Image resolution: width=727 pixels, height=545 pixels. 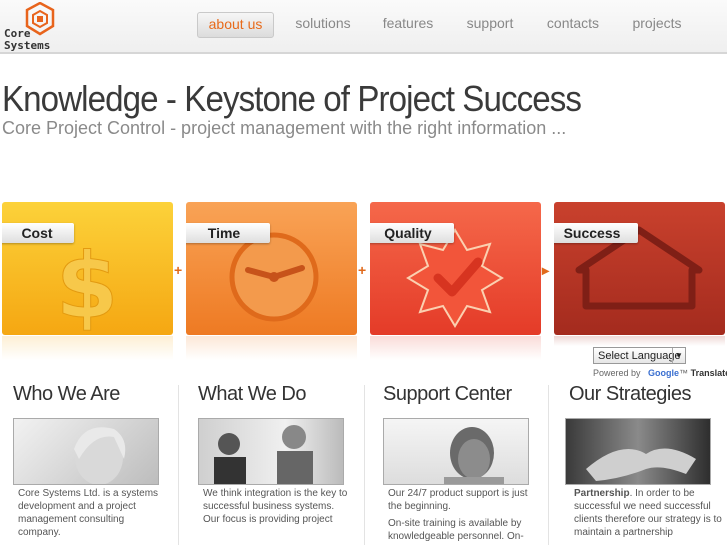 What do you see at coordinates (456, 451) in the screenshot?
I see `photo-support-agent` at bounding box center [456, 451].